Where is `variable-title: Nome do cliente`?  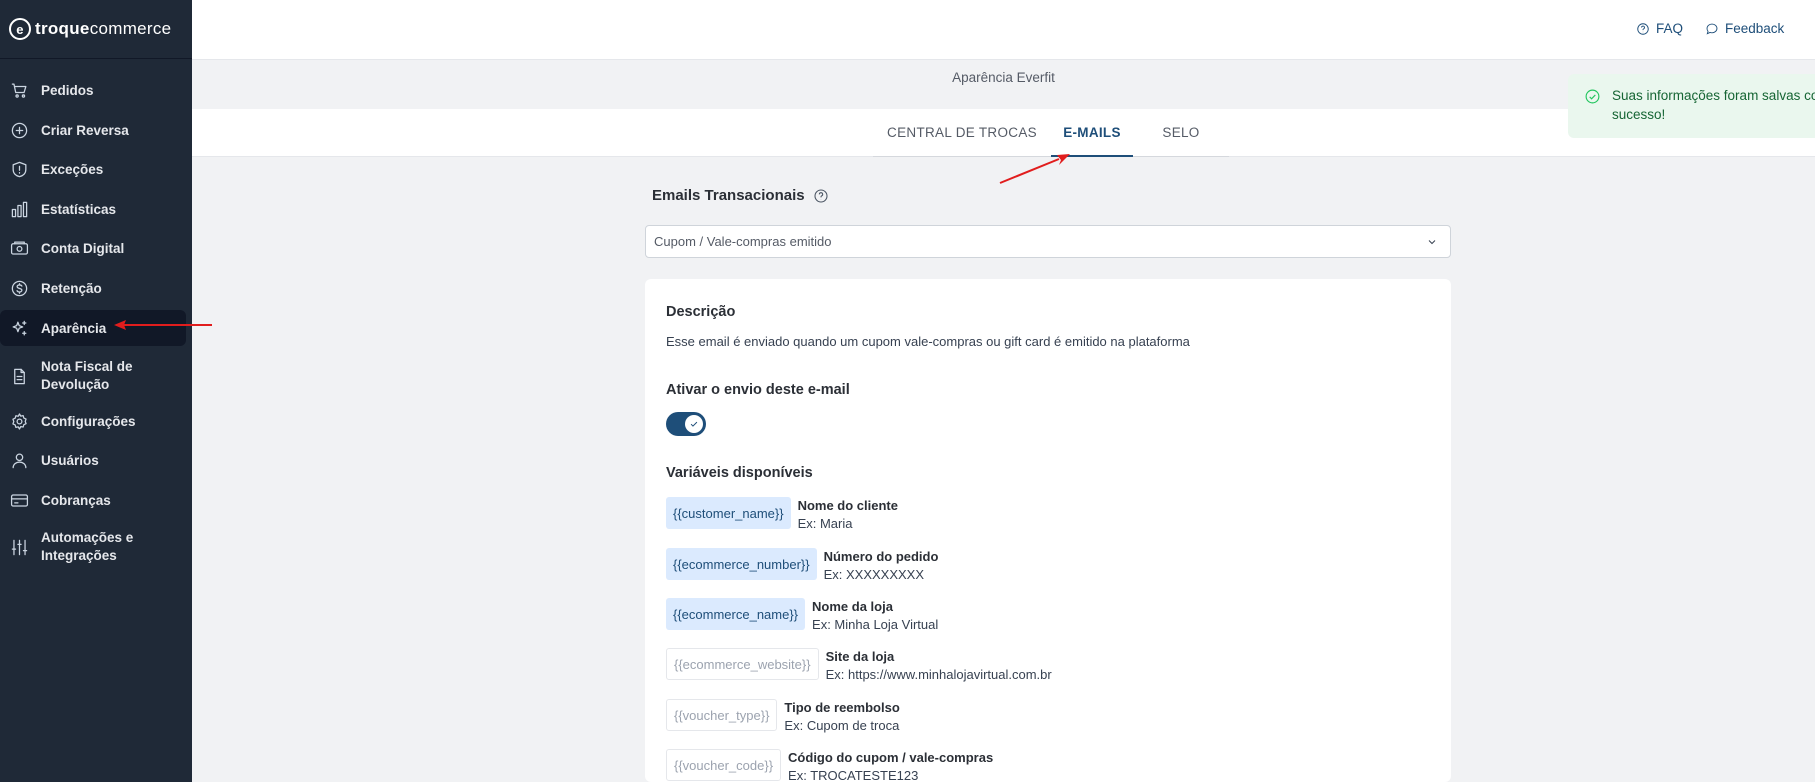
variable-title: Nome do cliente is located at coordinates (847, 505).